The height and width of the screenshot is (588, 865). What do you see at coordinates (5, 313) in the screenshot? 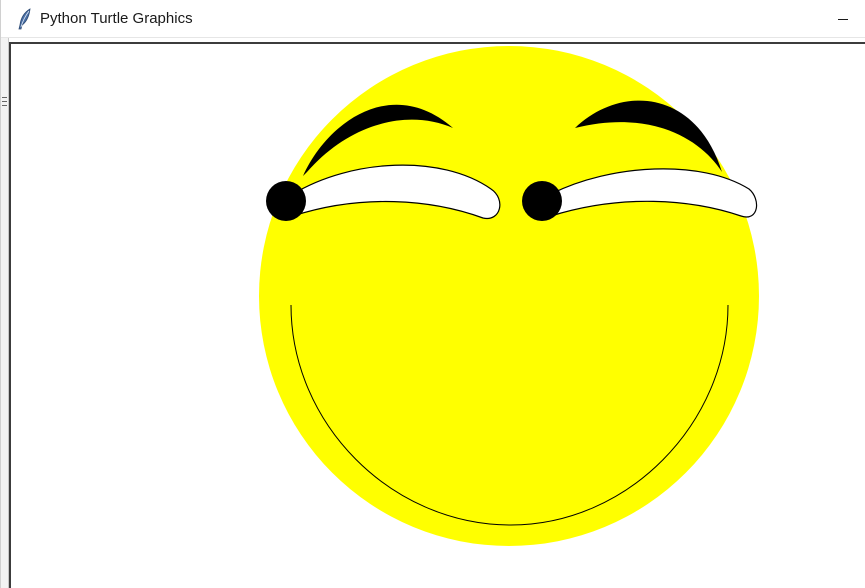
I see `side-strip` at bounding box center [5, 313].